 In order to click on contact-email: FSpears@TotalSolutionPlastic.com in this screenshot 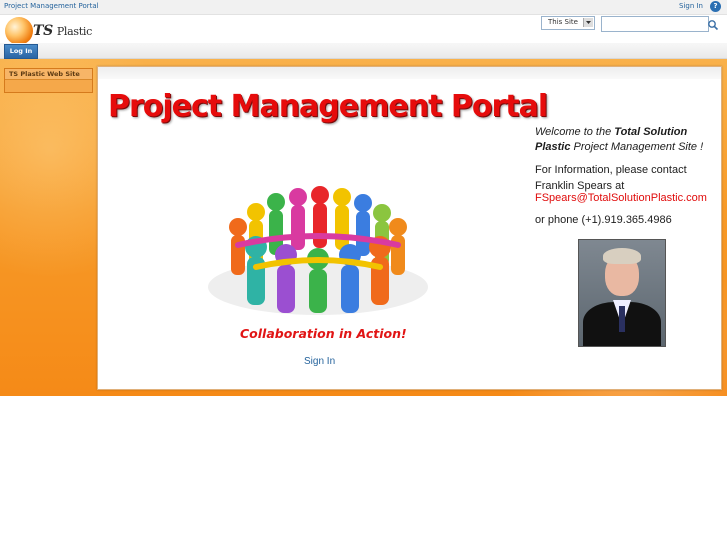, I will do `click(621, 198)`.